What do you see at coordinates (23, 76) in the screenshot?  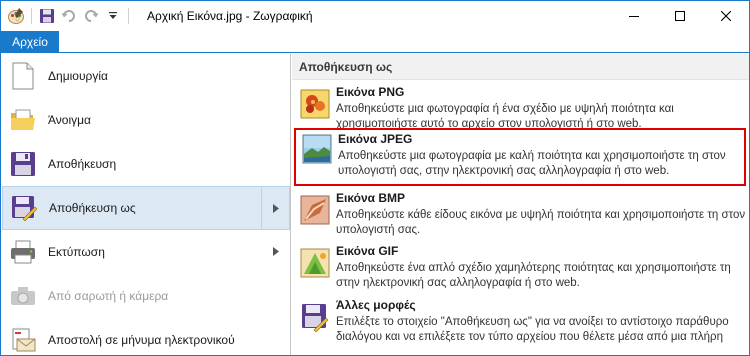 I see `new-document-icon` at bounding box center [23, 76].